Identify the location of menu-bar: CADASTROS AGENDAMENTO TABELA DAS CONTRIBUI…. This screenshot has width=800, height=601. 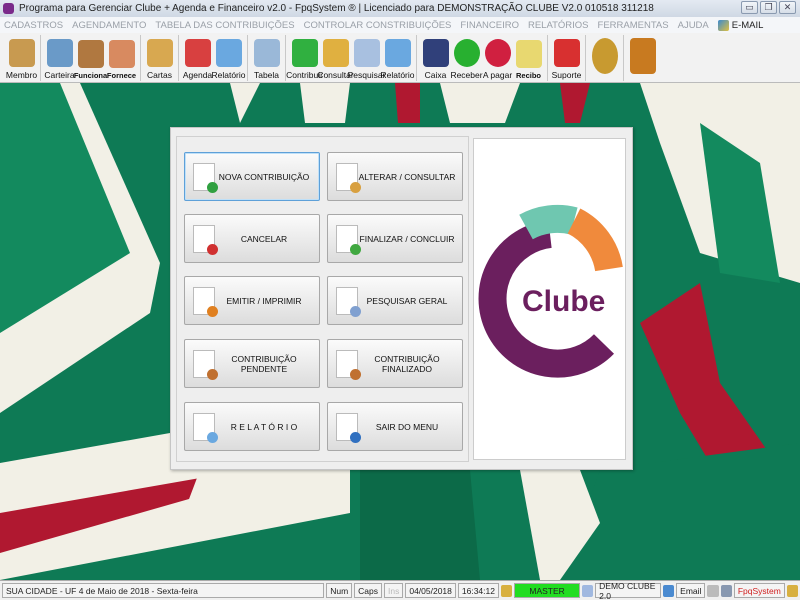
(400, 25).